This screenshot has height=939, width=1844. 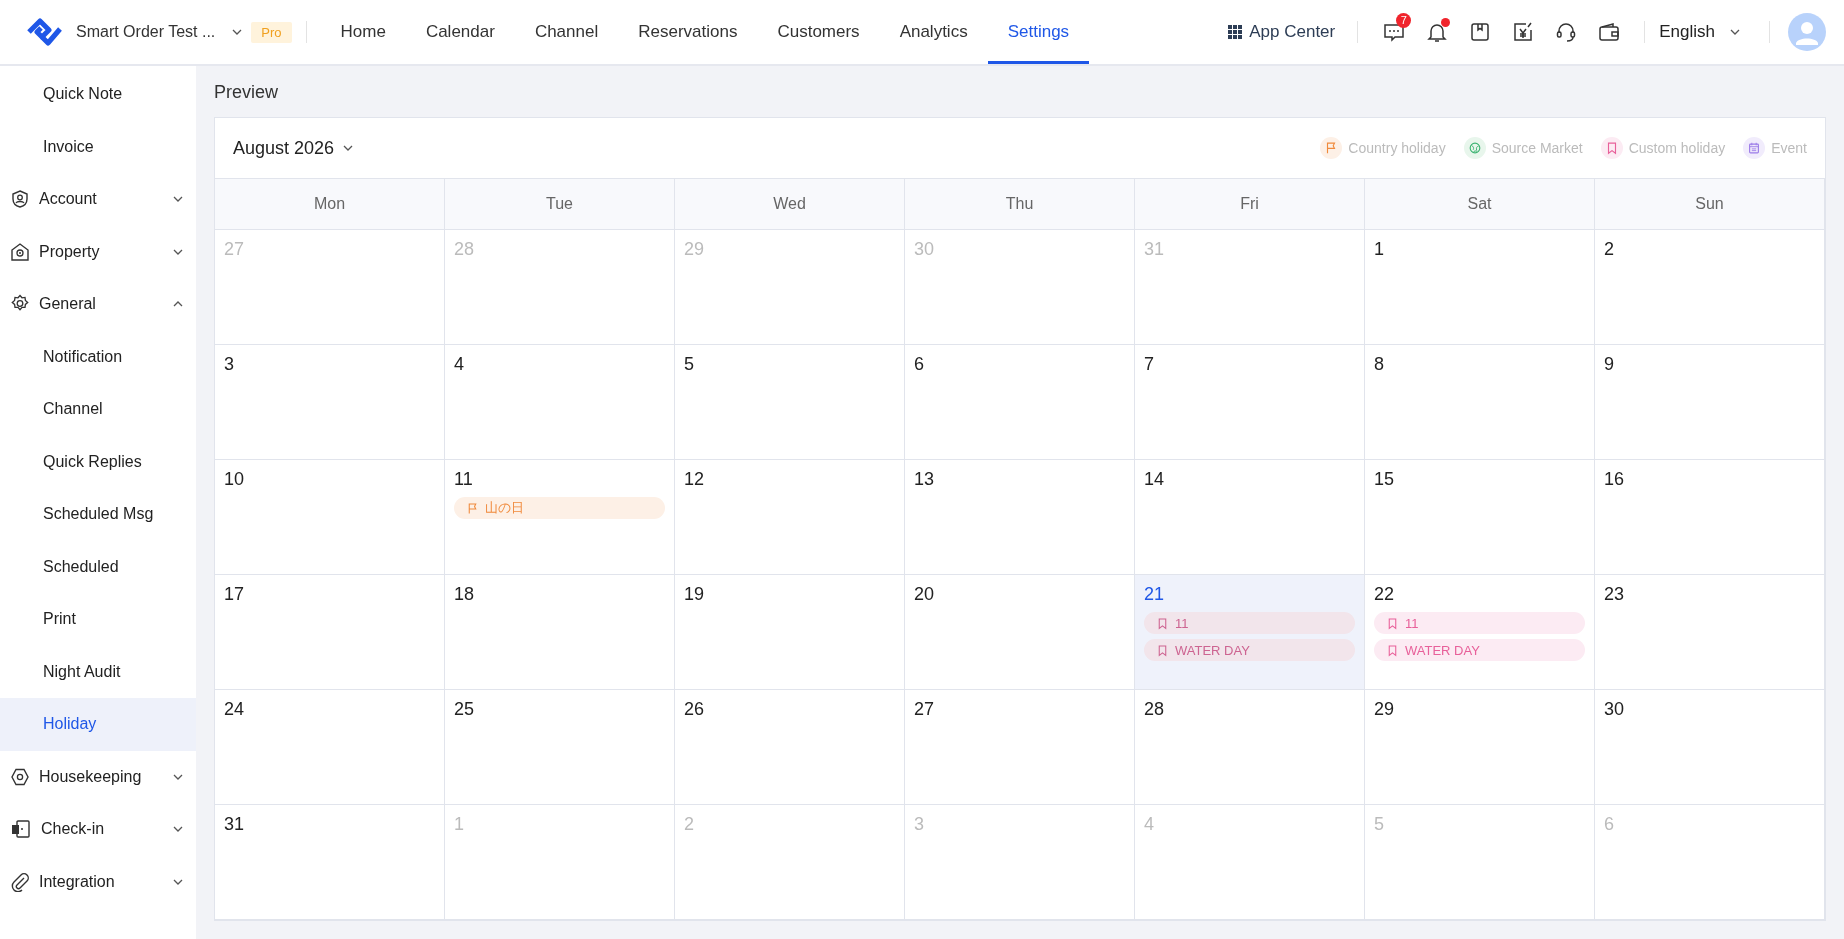 I want to click on logo-icon, so click(x=44, y=32).